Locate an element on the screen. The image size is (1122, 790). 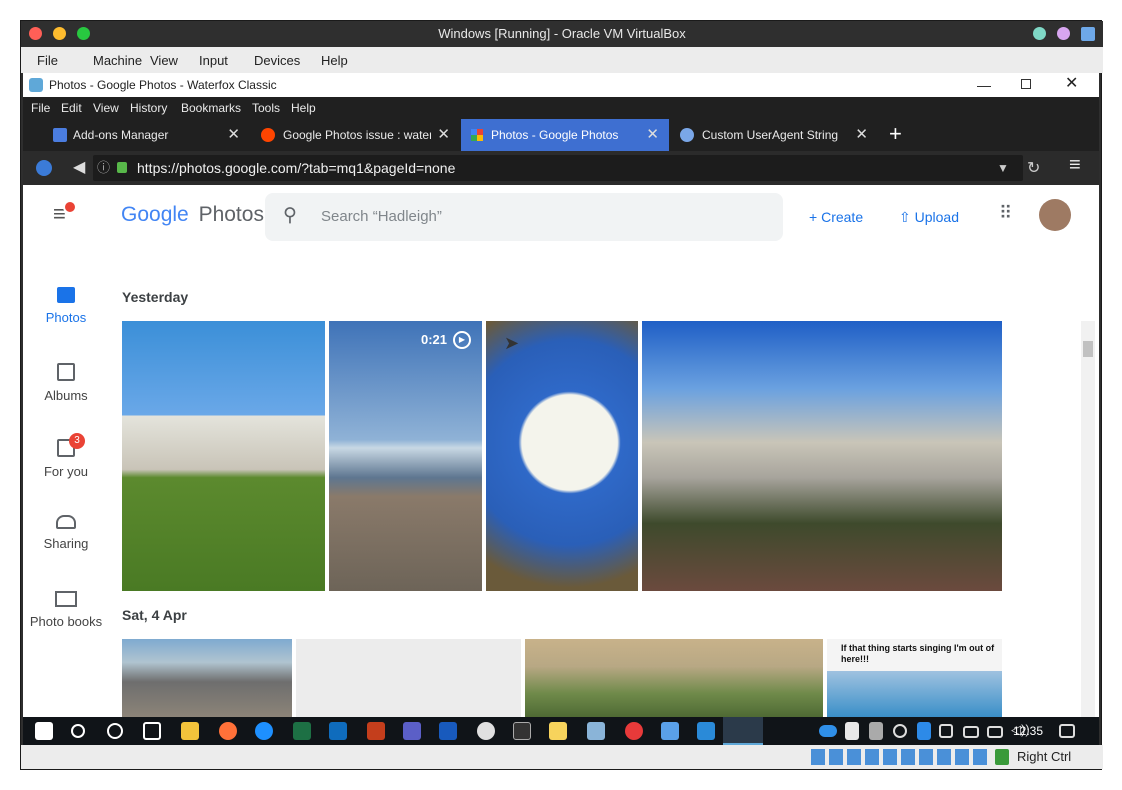
tab-reddit: Google Photos issue : waterf ✕ is located at coordinates (355, 135).